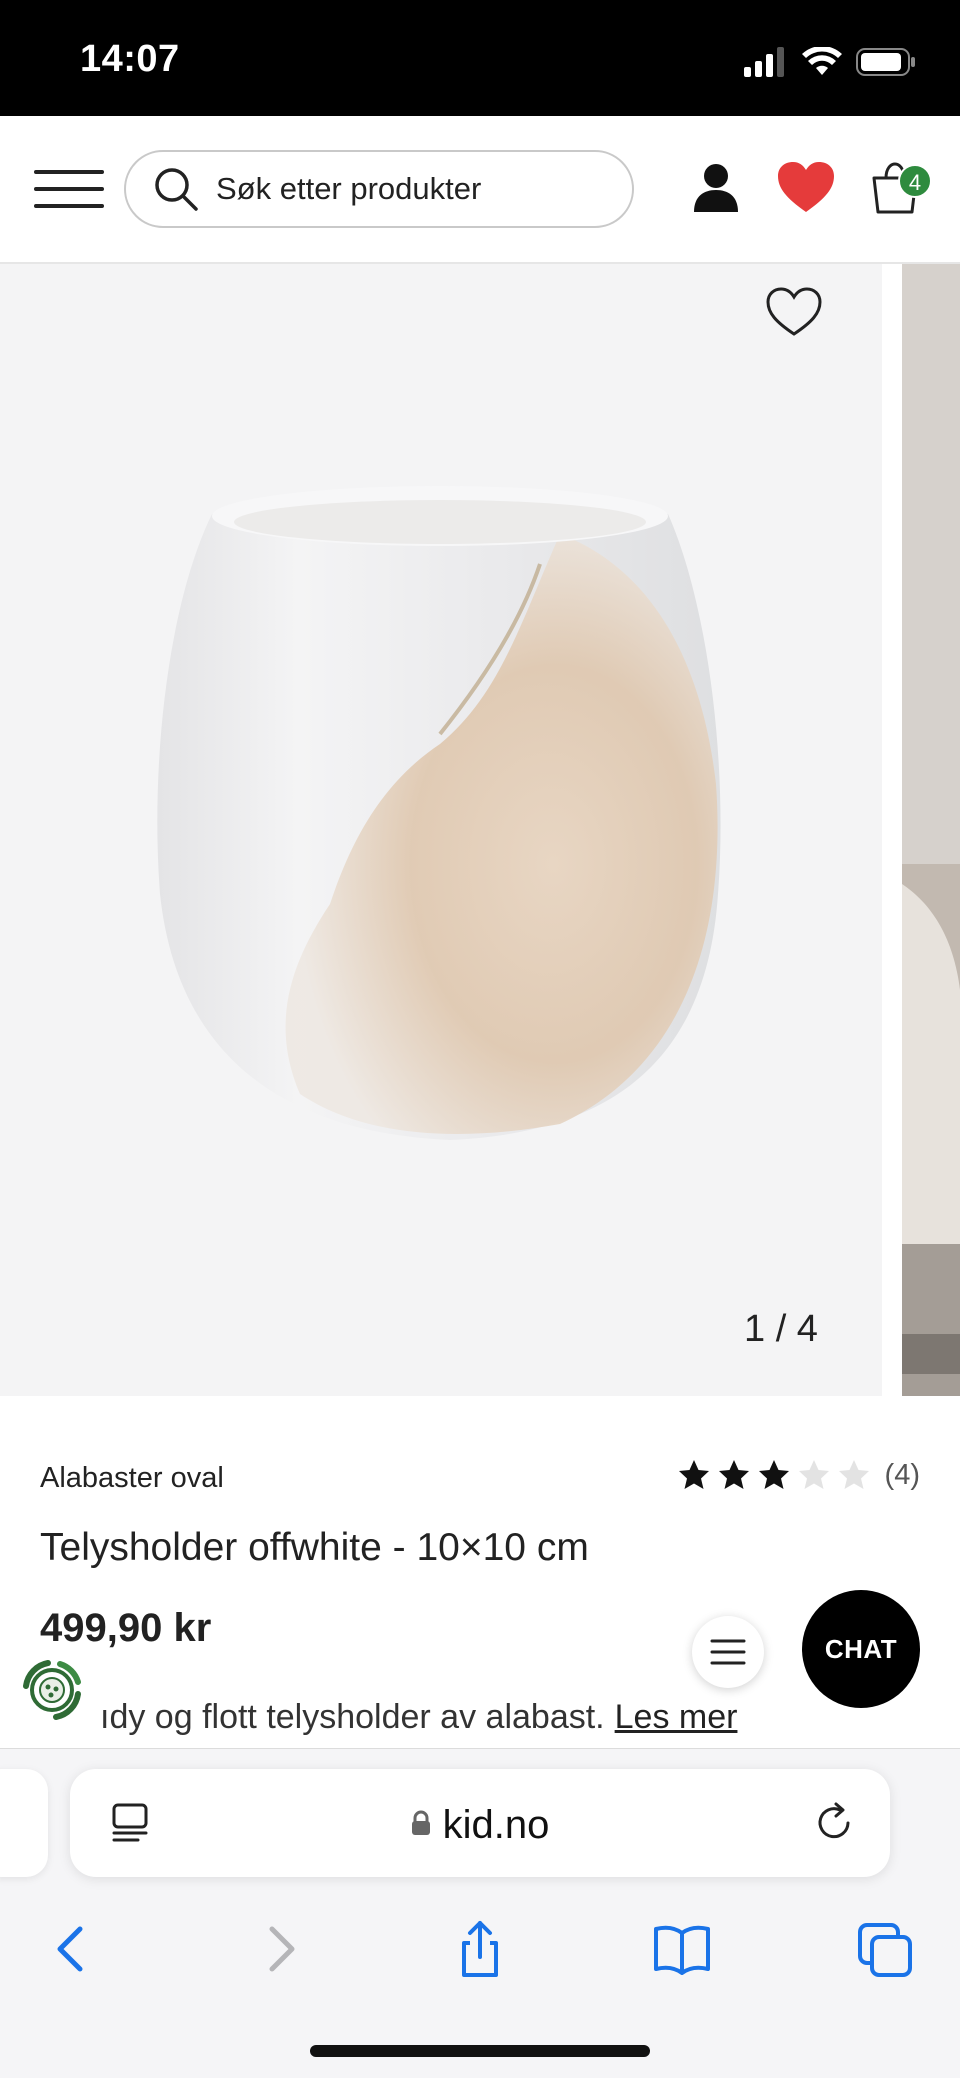  I want to click on product-rating: (4), so click(798, 1475).